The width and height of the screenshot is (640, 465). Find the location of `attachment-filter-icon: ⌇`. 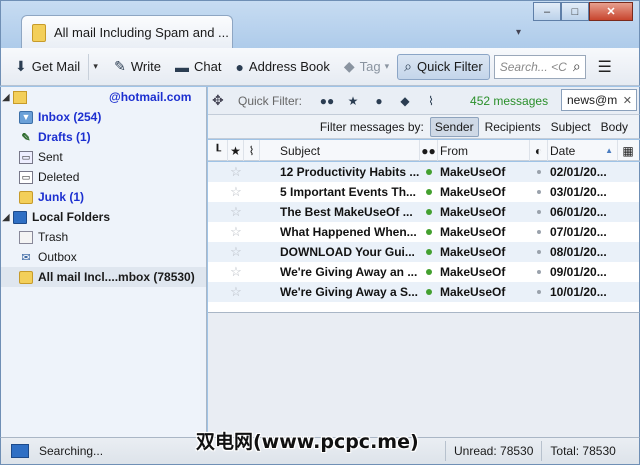

attachment-filter-icon: ⌇ is located at coordinates (431, 101).